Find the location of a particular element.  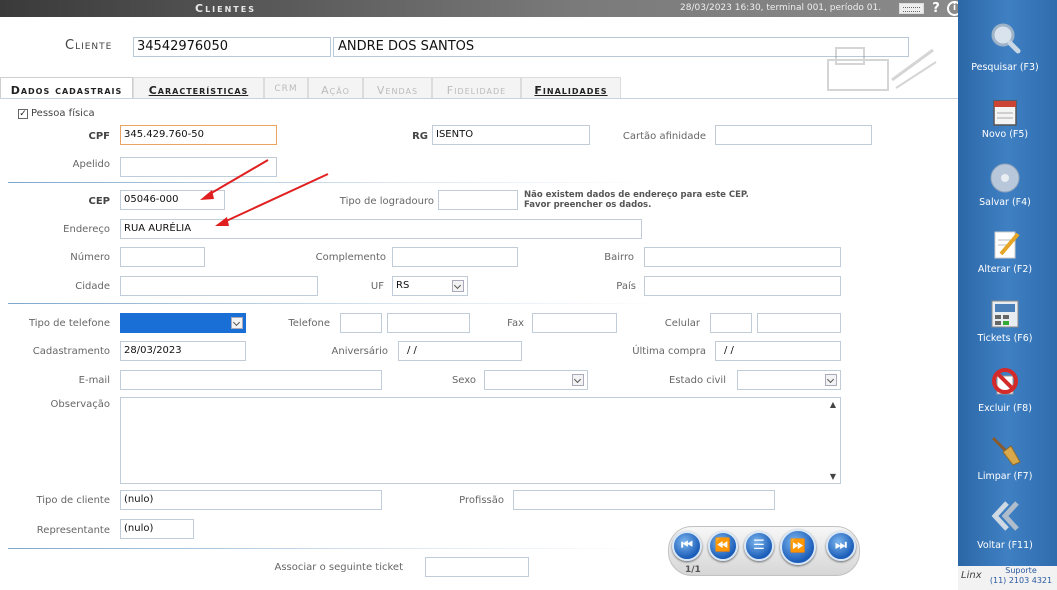

tab-finalidades: Finalidades is located at coordinates (571, 87).